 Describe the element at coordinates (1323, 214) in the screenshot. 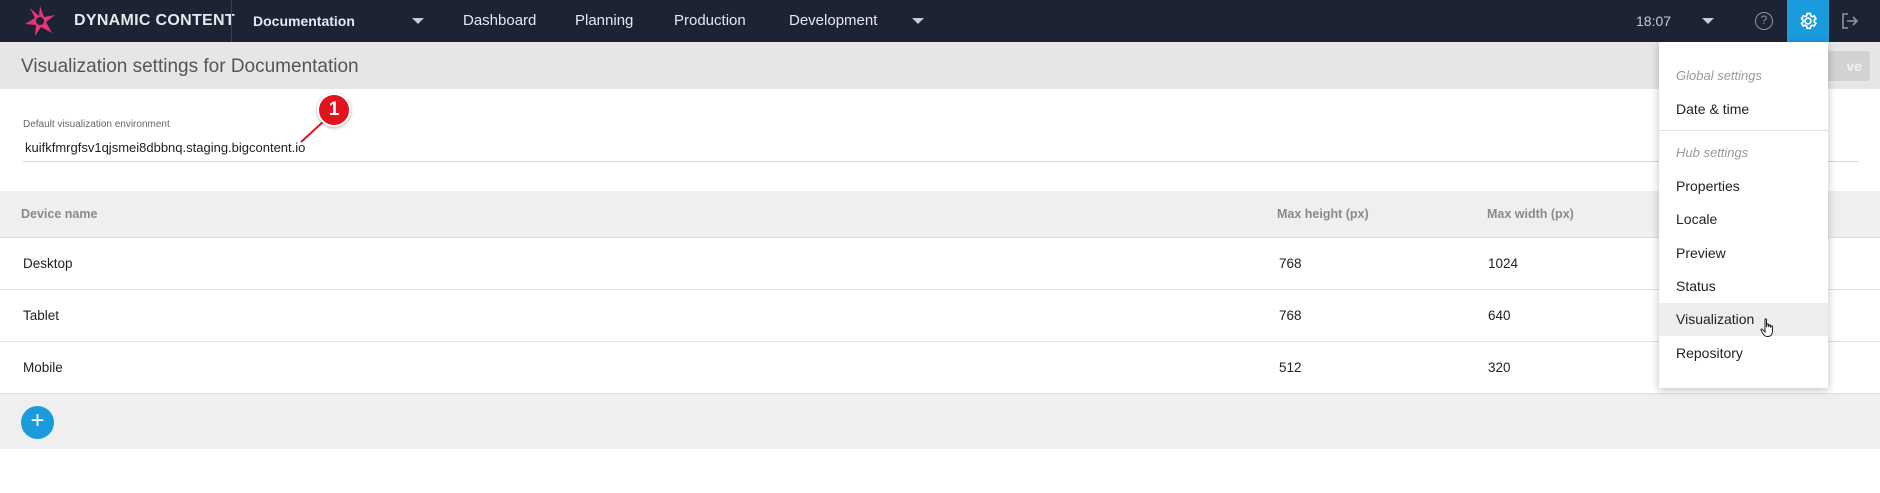

I see `column-header-max-height: Max height (px)` at that location.